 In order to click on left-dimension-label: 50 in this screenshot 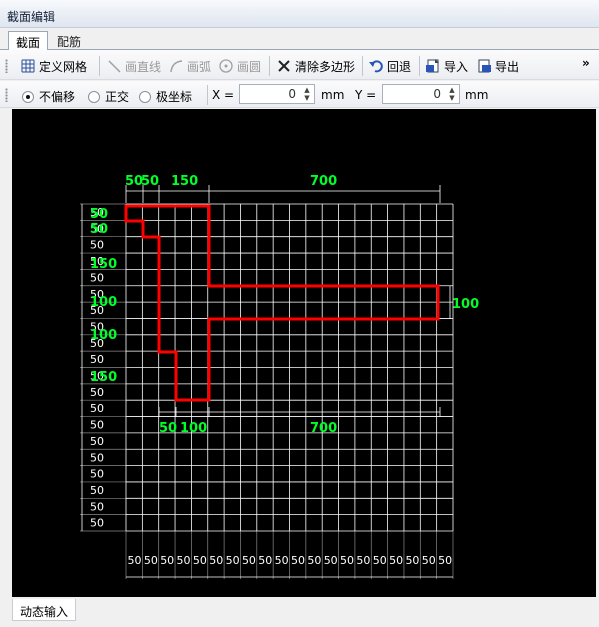, I will do `click(99, 229)`.